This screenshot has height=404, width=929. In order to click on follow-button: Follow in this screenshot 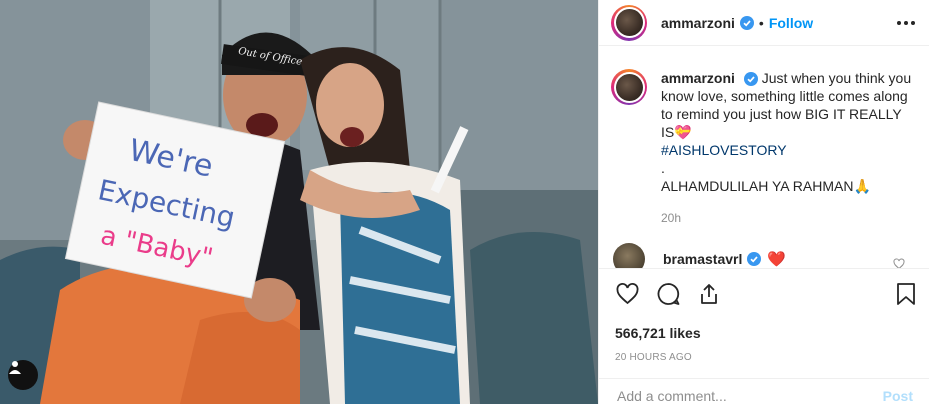, I will do `click(791, 23)`.